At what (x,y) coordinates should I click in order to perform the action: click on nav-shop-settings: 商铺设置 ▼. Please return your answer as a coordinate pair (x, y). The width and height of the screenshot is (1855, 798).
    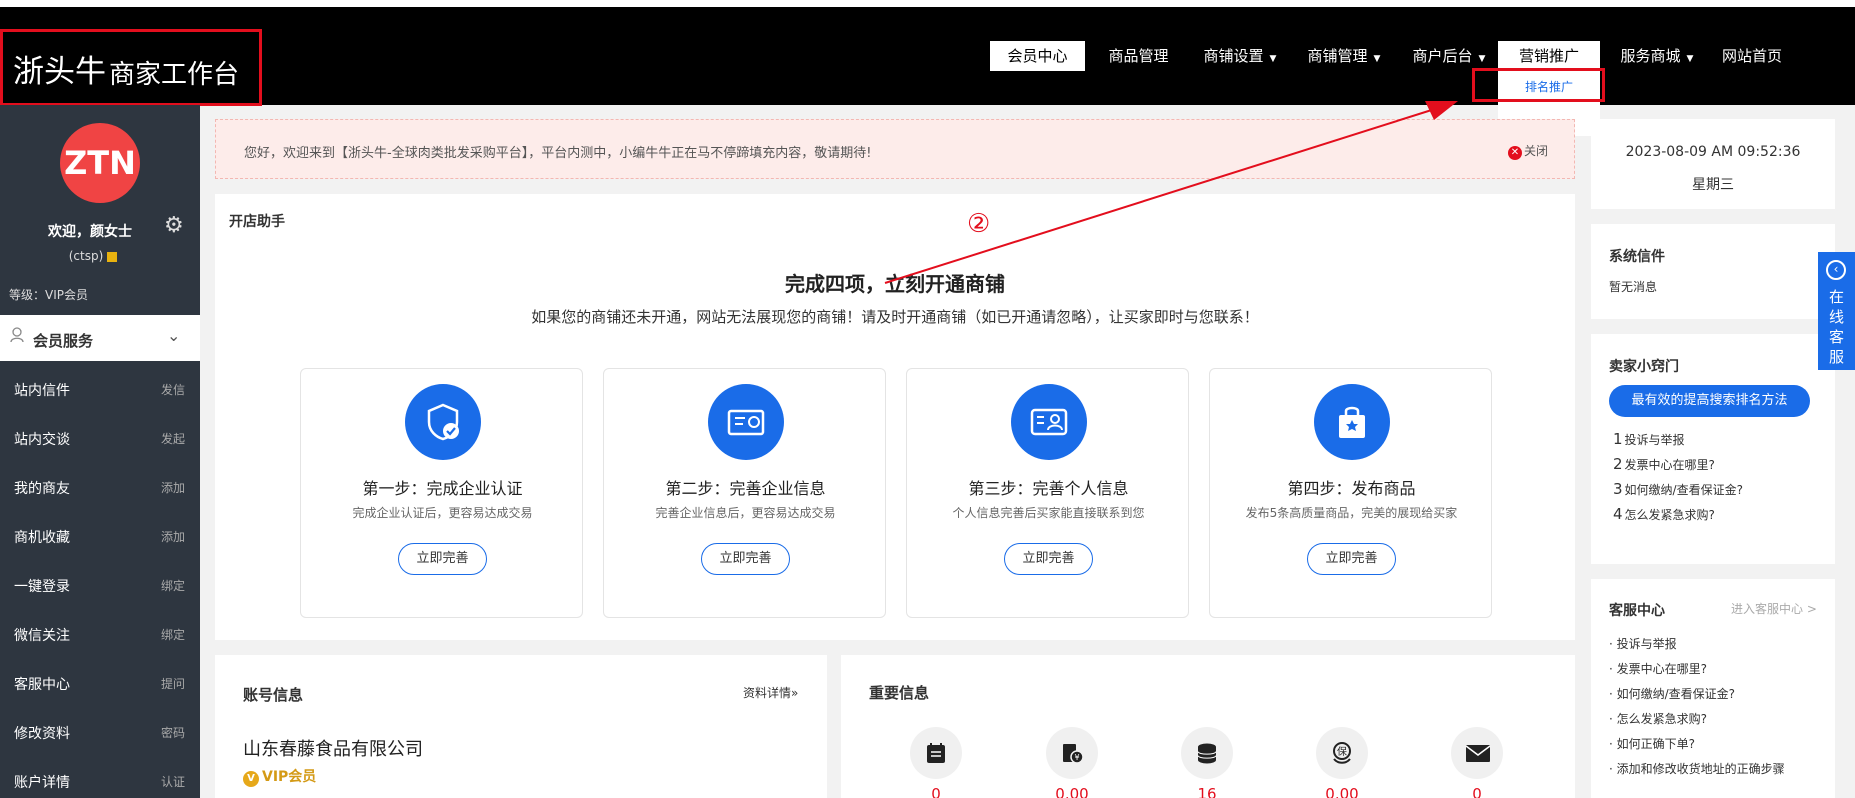
    Looking at the image, I should click on (1240, 56).